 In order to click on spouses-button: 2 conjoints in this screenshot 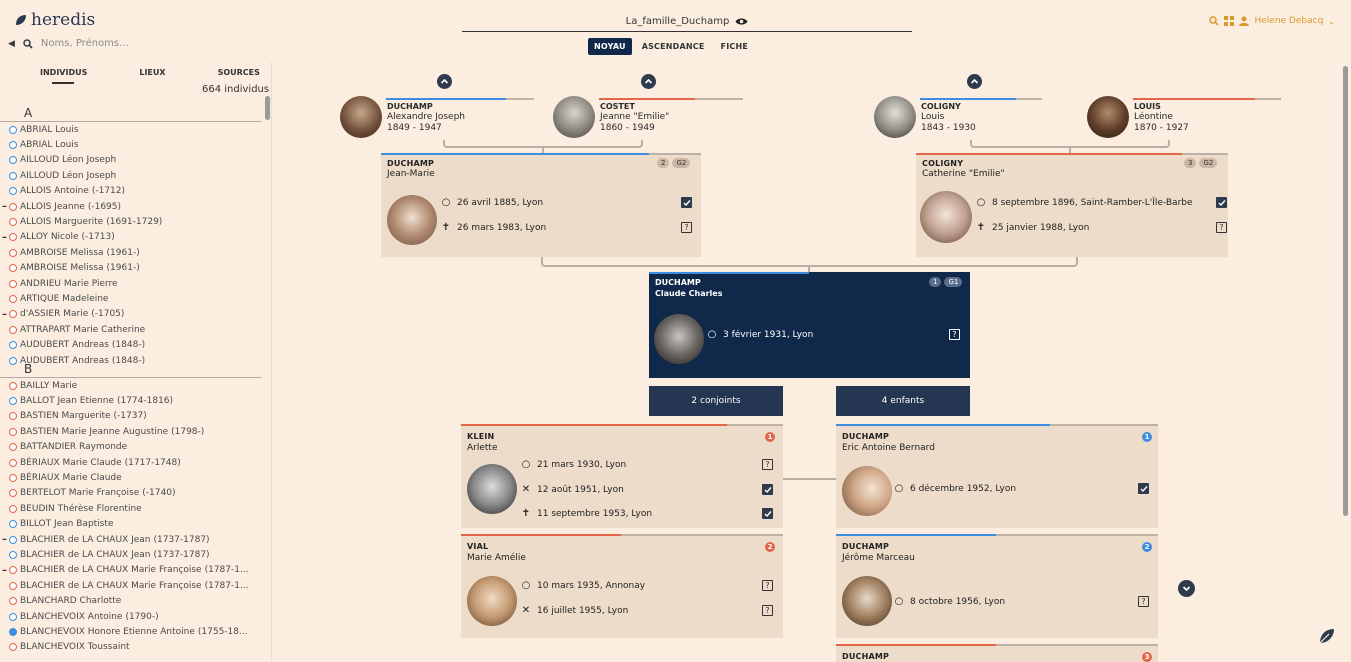, I will do `click(716, 401)`.